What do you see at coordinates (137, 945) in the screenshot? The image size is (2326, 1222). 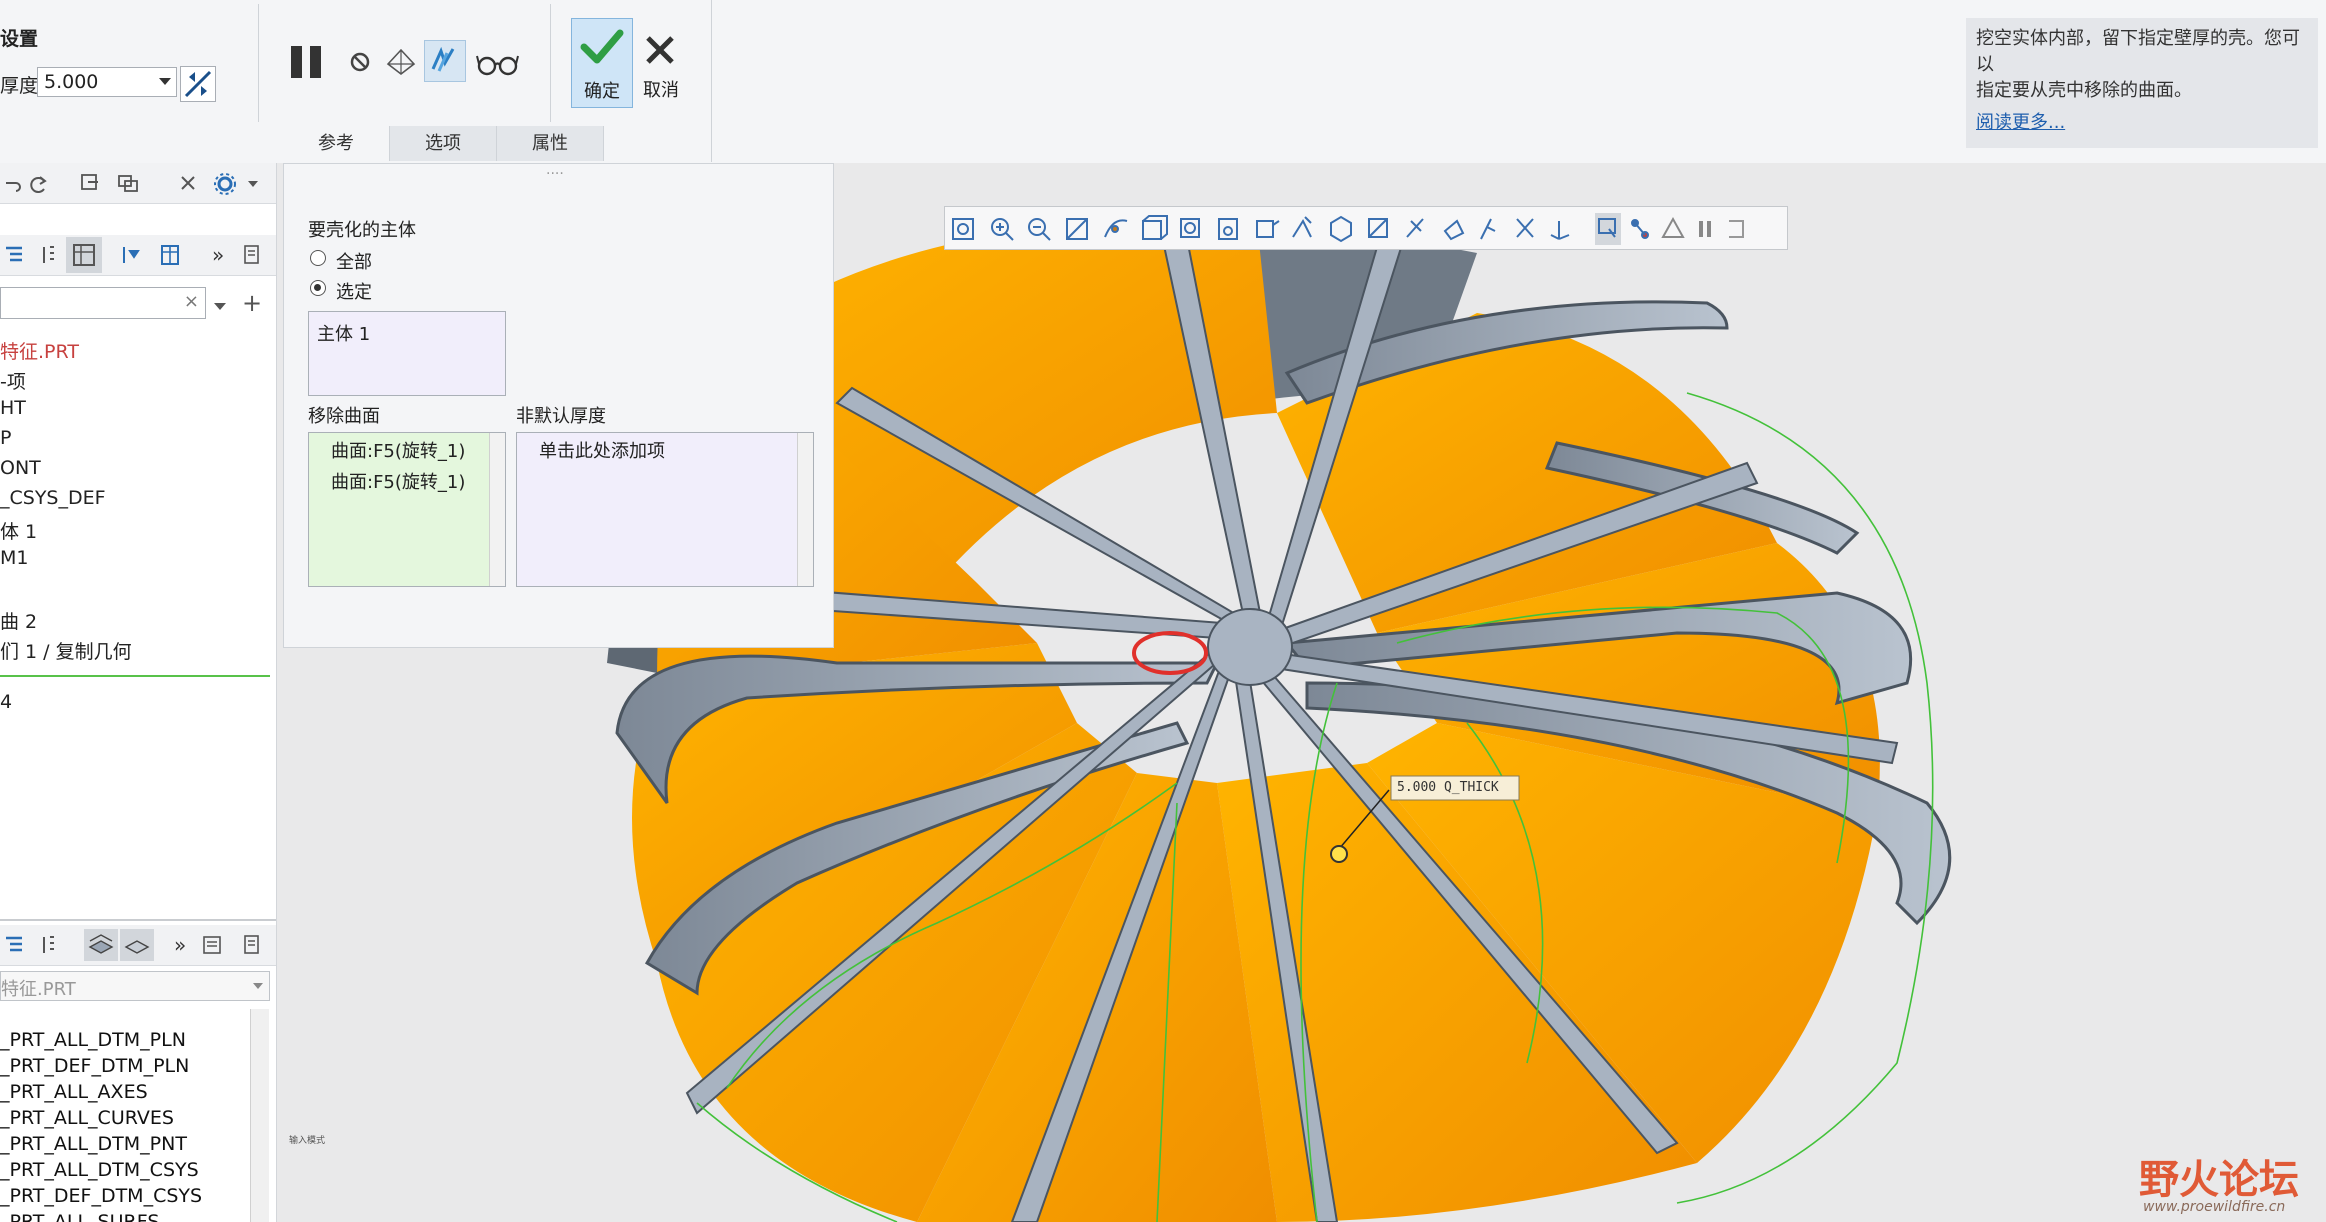 I see `layer-props-button` at bounding box center [137, 945].